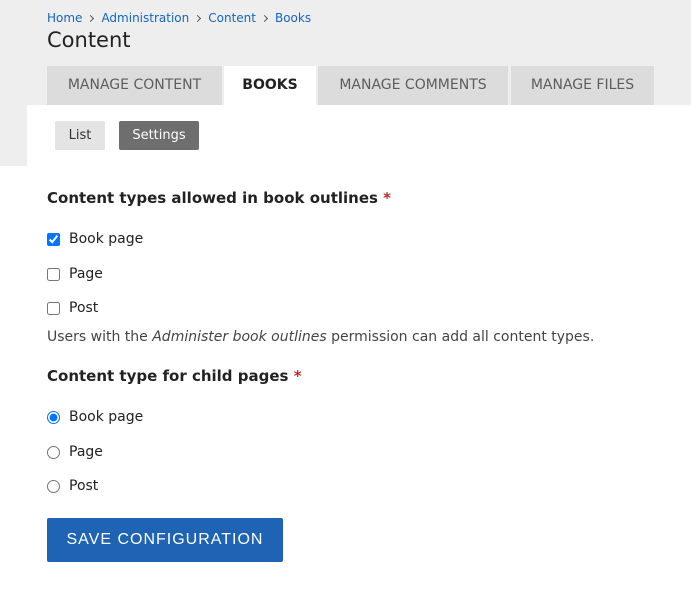  I want to click on permission-name: Administer book outlines, so click(239, 337).